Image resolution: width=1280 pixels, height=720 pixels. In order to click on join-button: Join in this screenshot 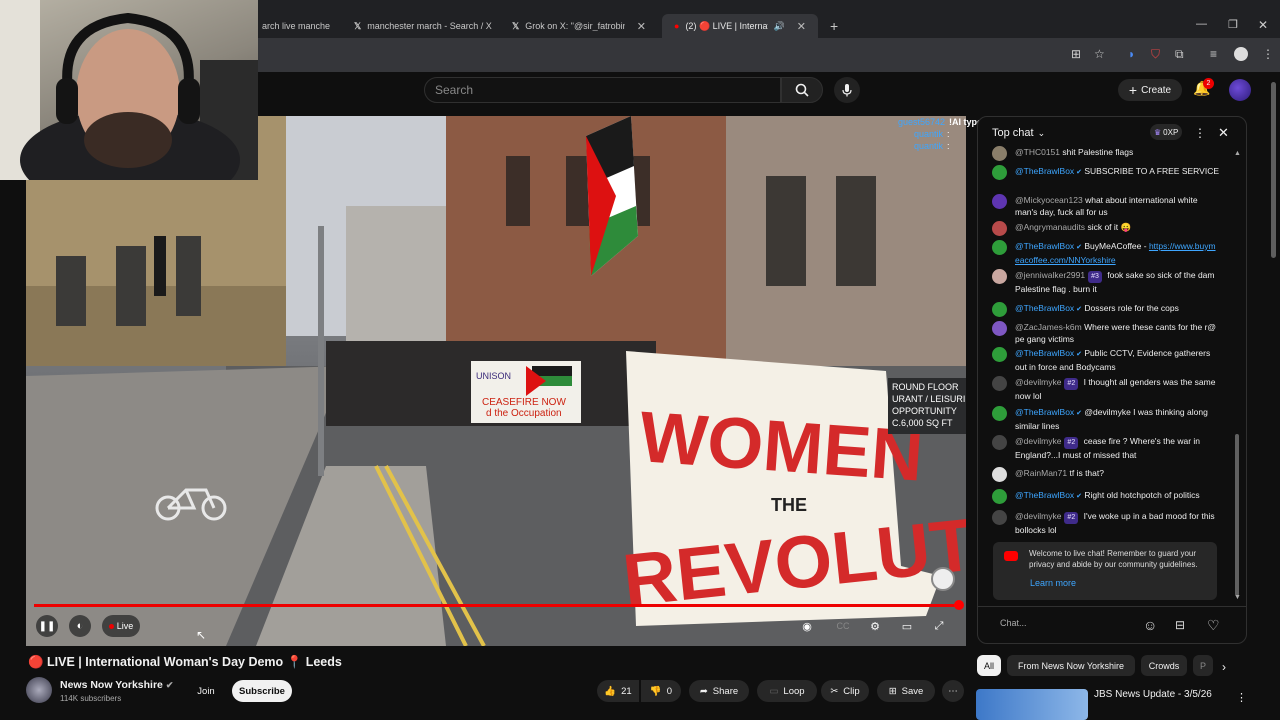, I will do `click(206, 691)`.